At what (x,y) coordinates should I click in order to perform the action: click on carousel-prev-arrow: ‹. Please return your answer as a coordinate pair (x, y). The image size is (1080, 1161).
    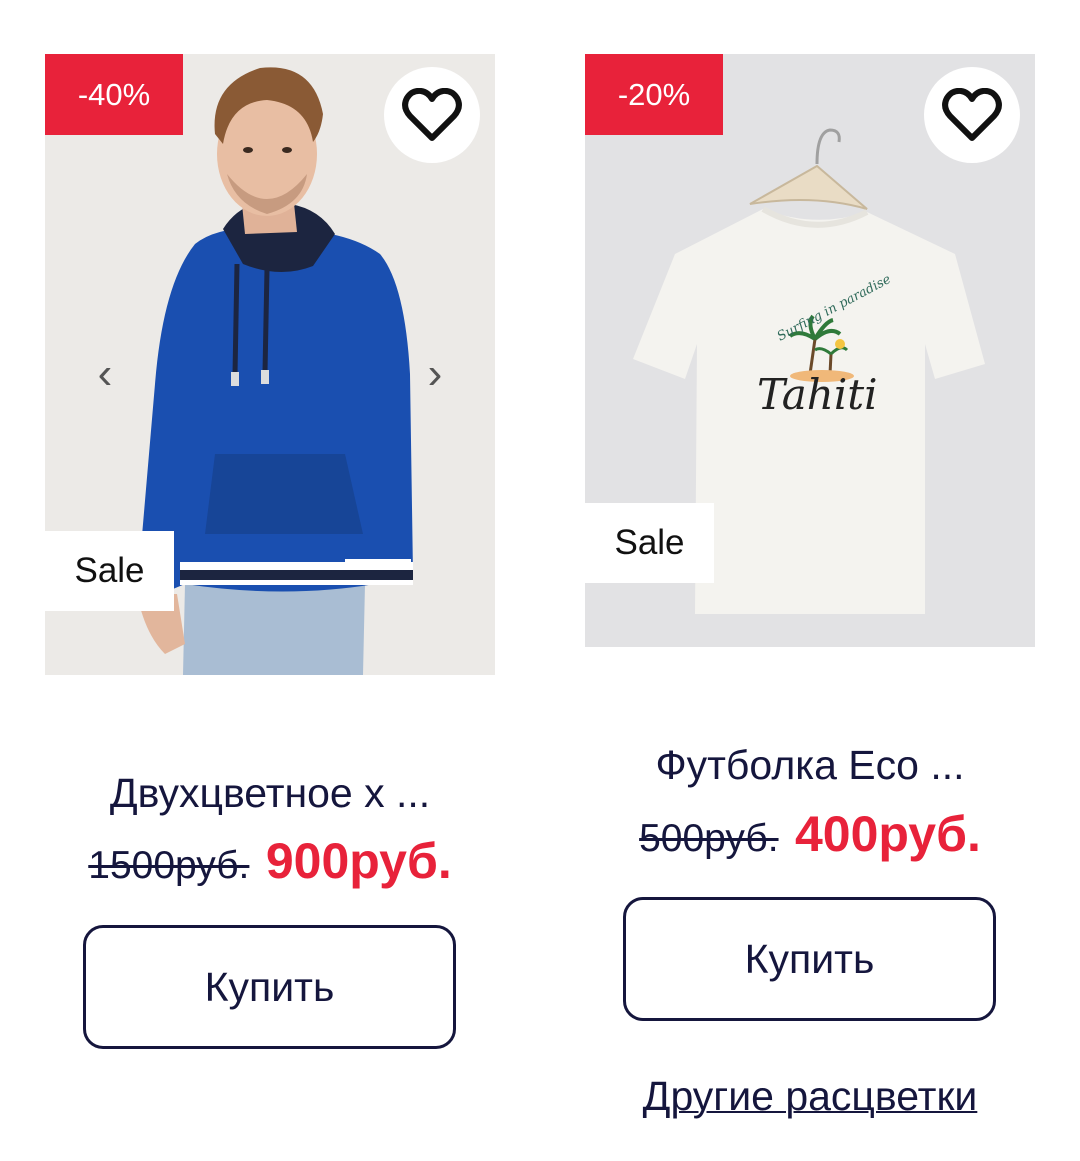
    Looking at the image, I should click on (105, 374).